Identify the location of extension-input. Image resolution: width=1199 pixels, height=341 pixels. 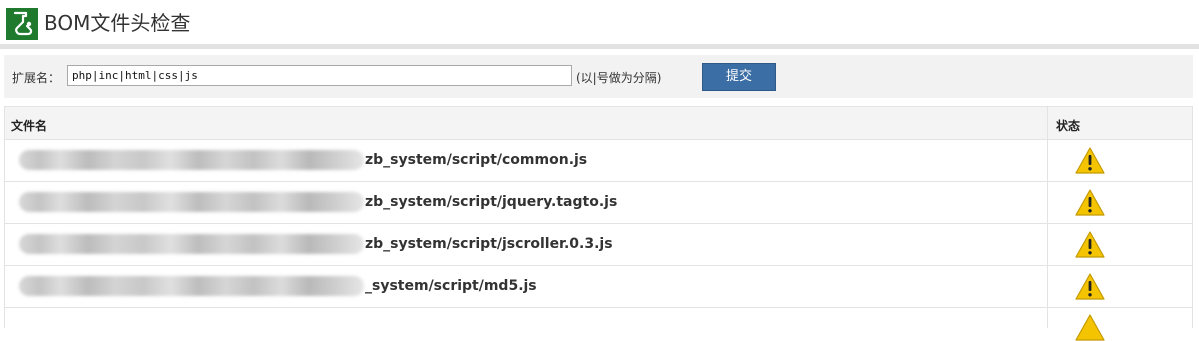
(319, 75).